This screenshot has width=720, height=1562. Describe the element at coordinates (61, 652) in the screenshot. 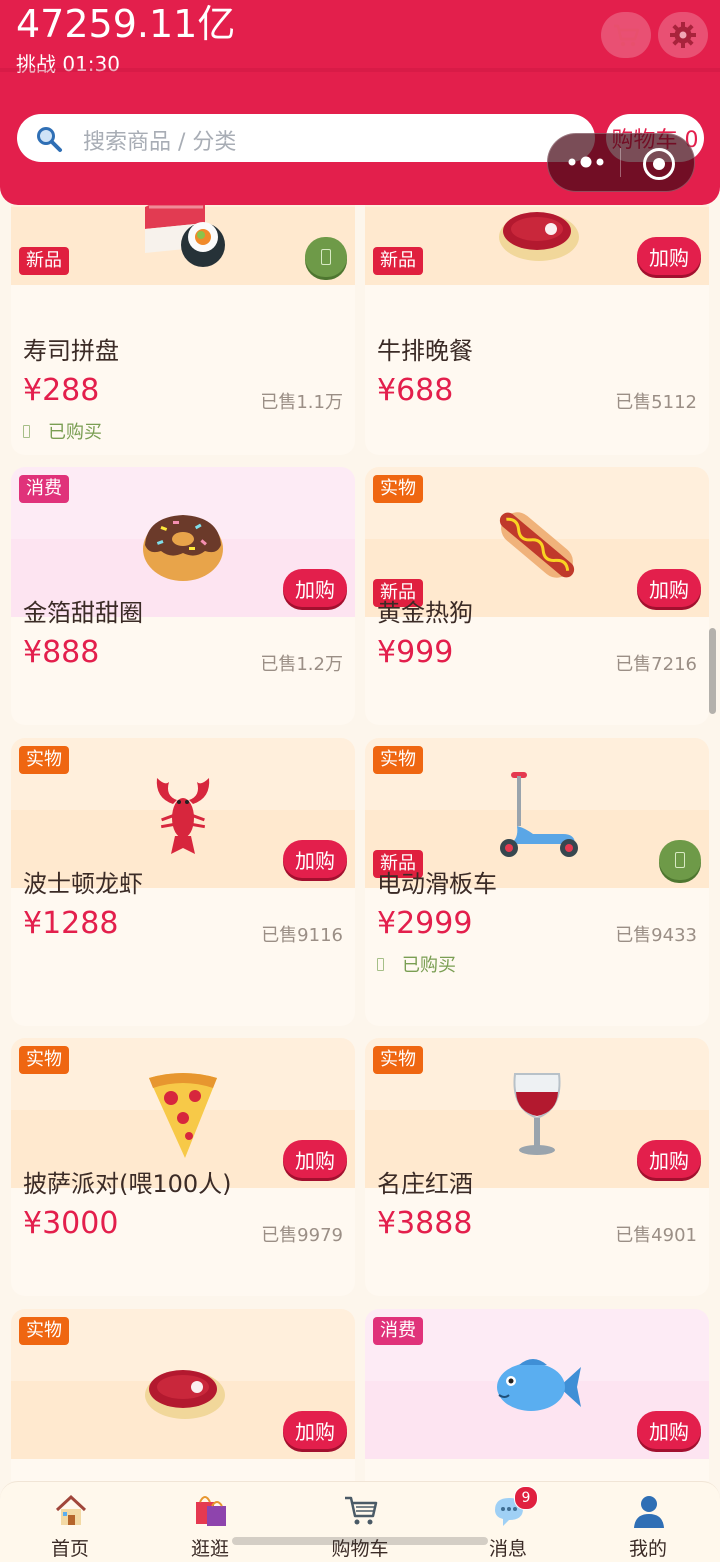

I see `product-price: ¥888` at that location.